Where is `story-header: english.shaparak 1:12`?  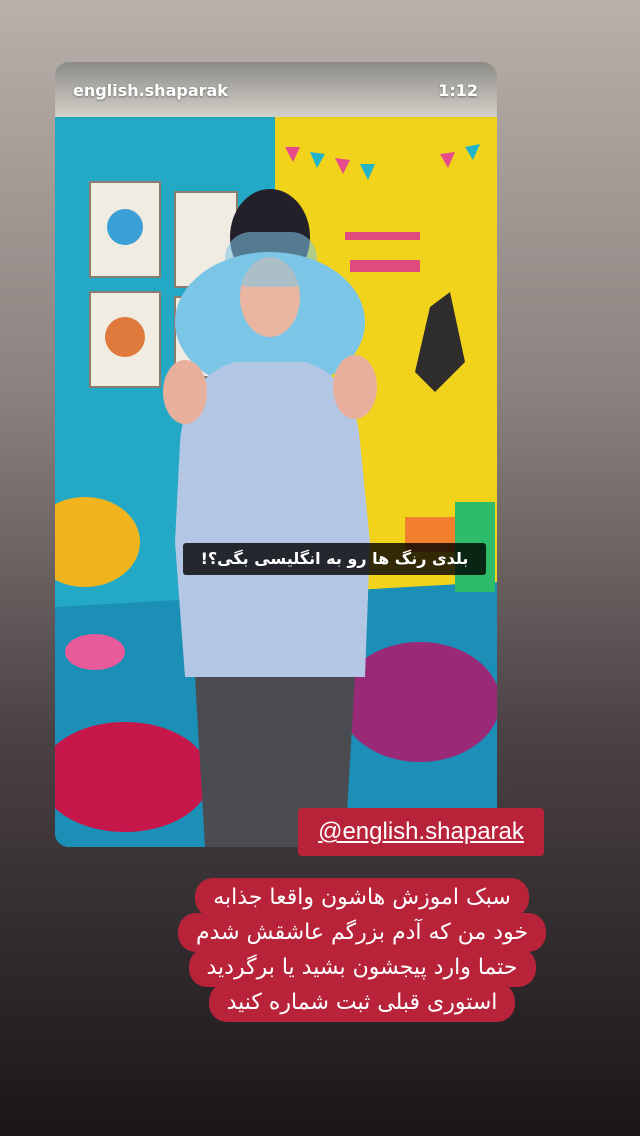 story-header: english.shaparak 1:12 is located at coordinates (276, 92).